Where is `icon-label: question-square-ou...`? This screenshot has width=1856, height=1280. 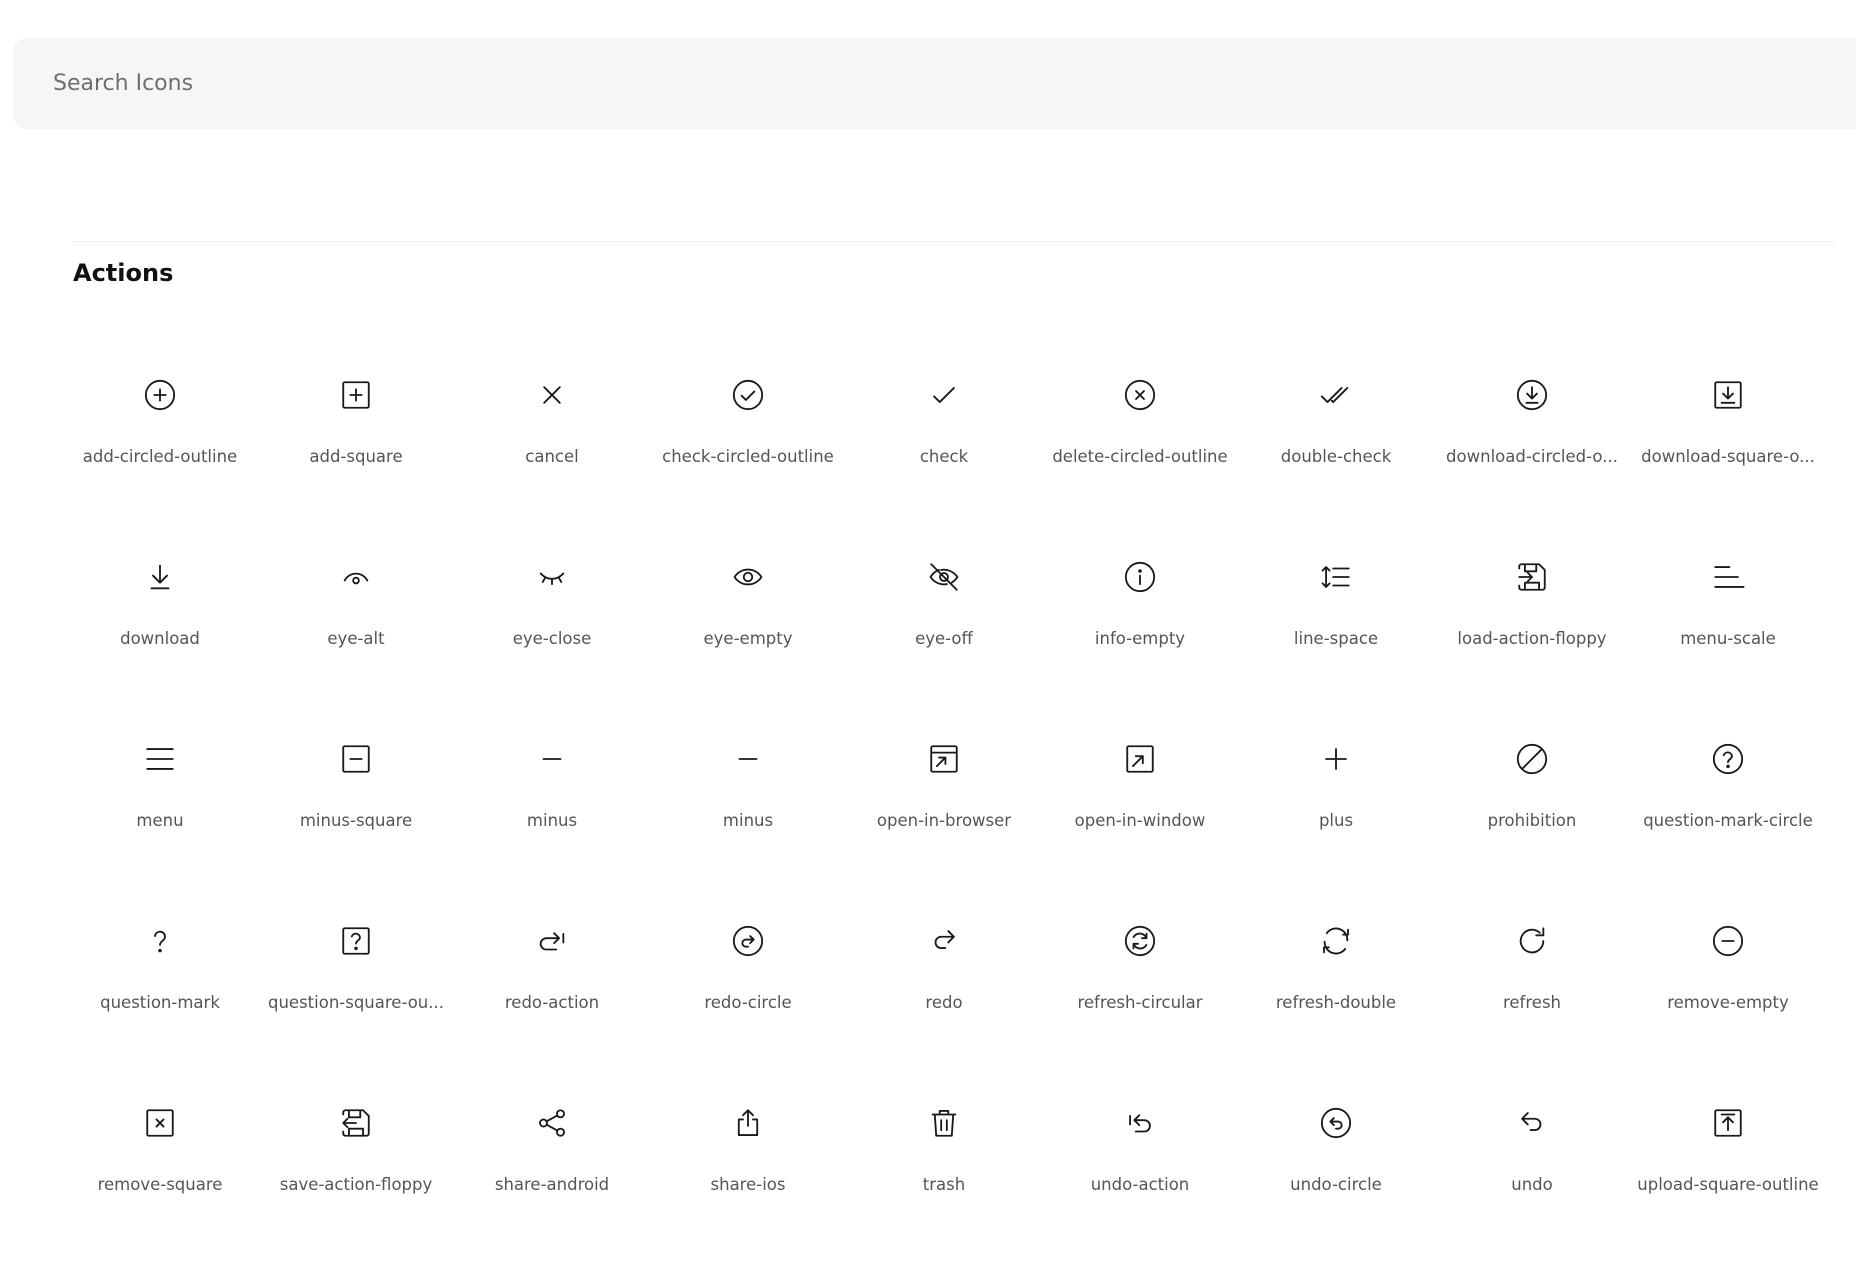 icon-label: question-square-ou... is located at coordinates (356, 1002).